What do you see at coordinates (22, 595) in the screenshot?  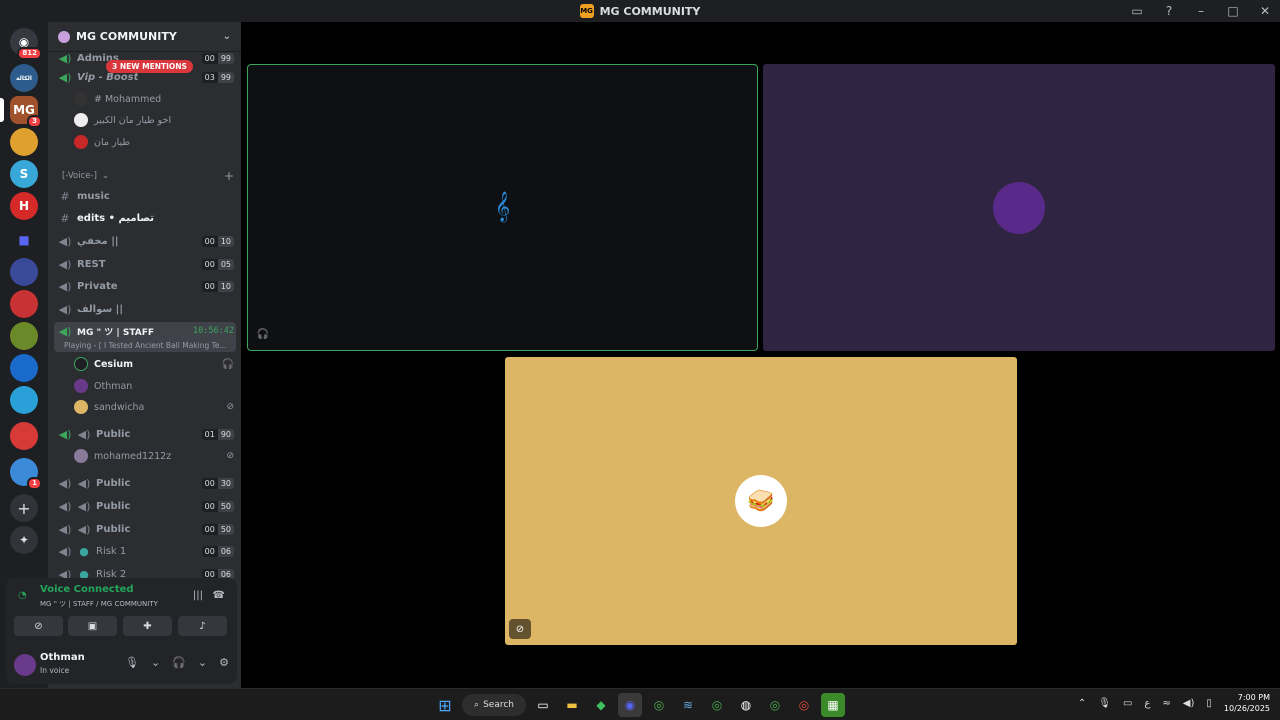 I see `signal-icon: ◔` at bounding box center [22, 595].